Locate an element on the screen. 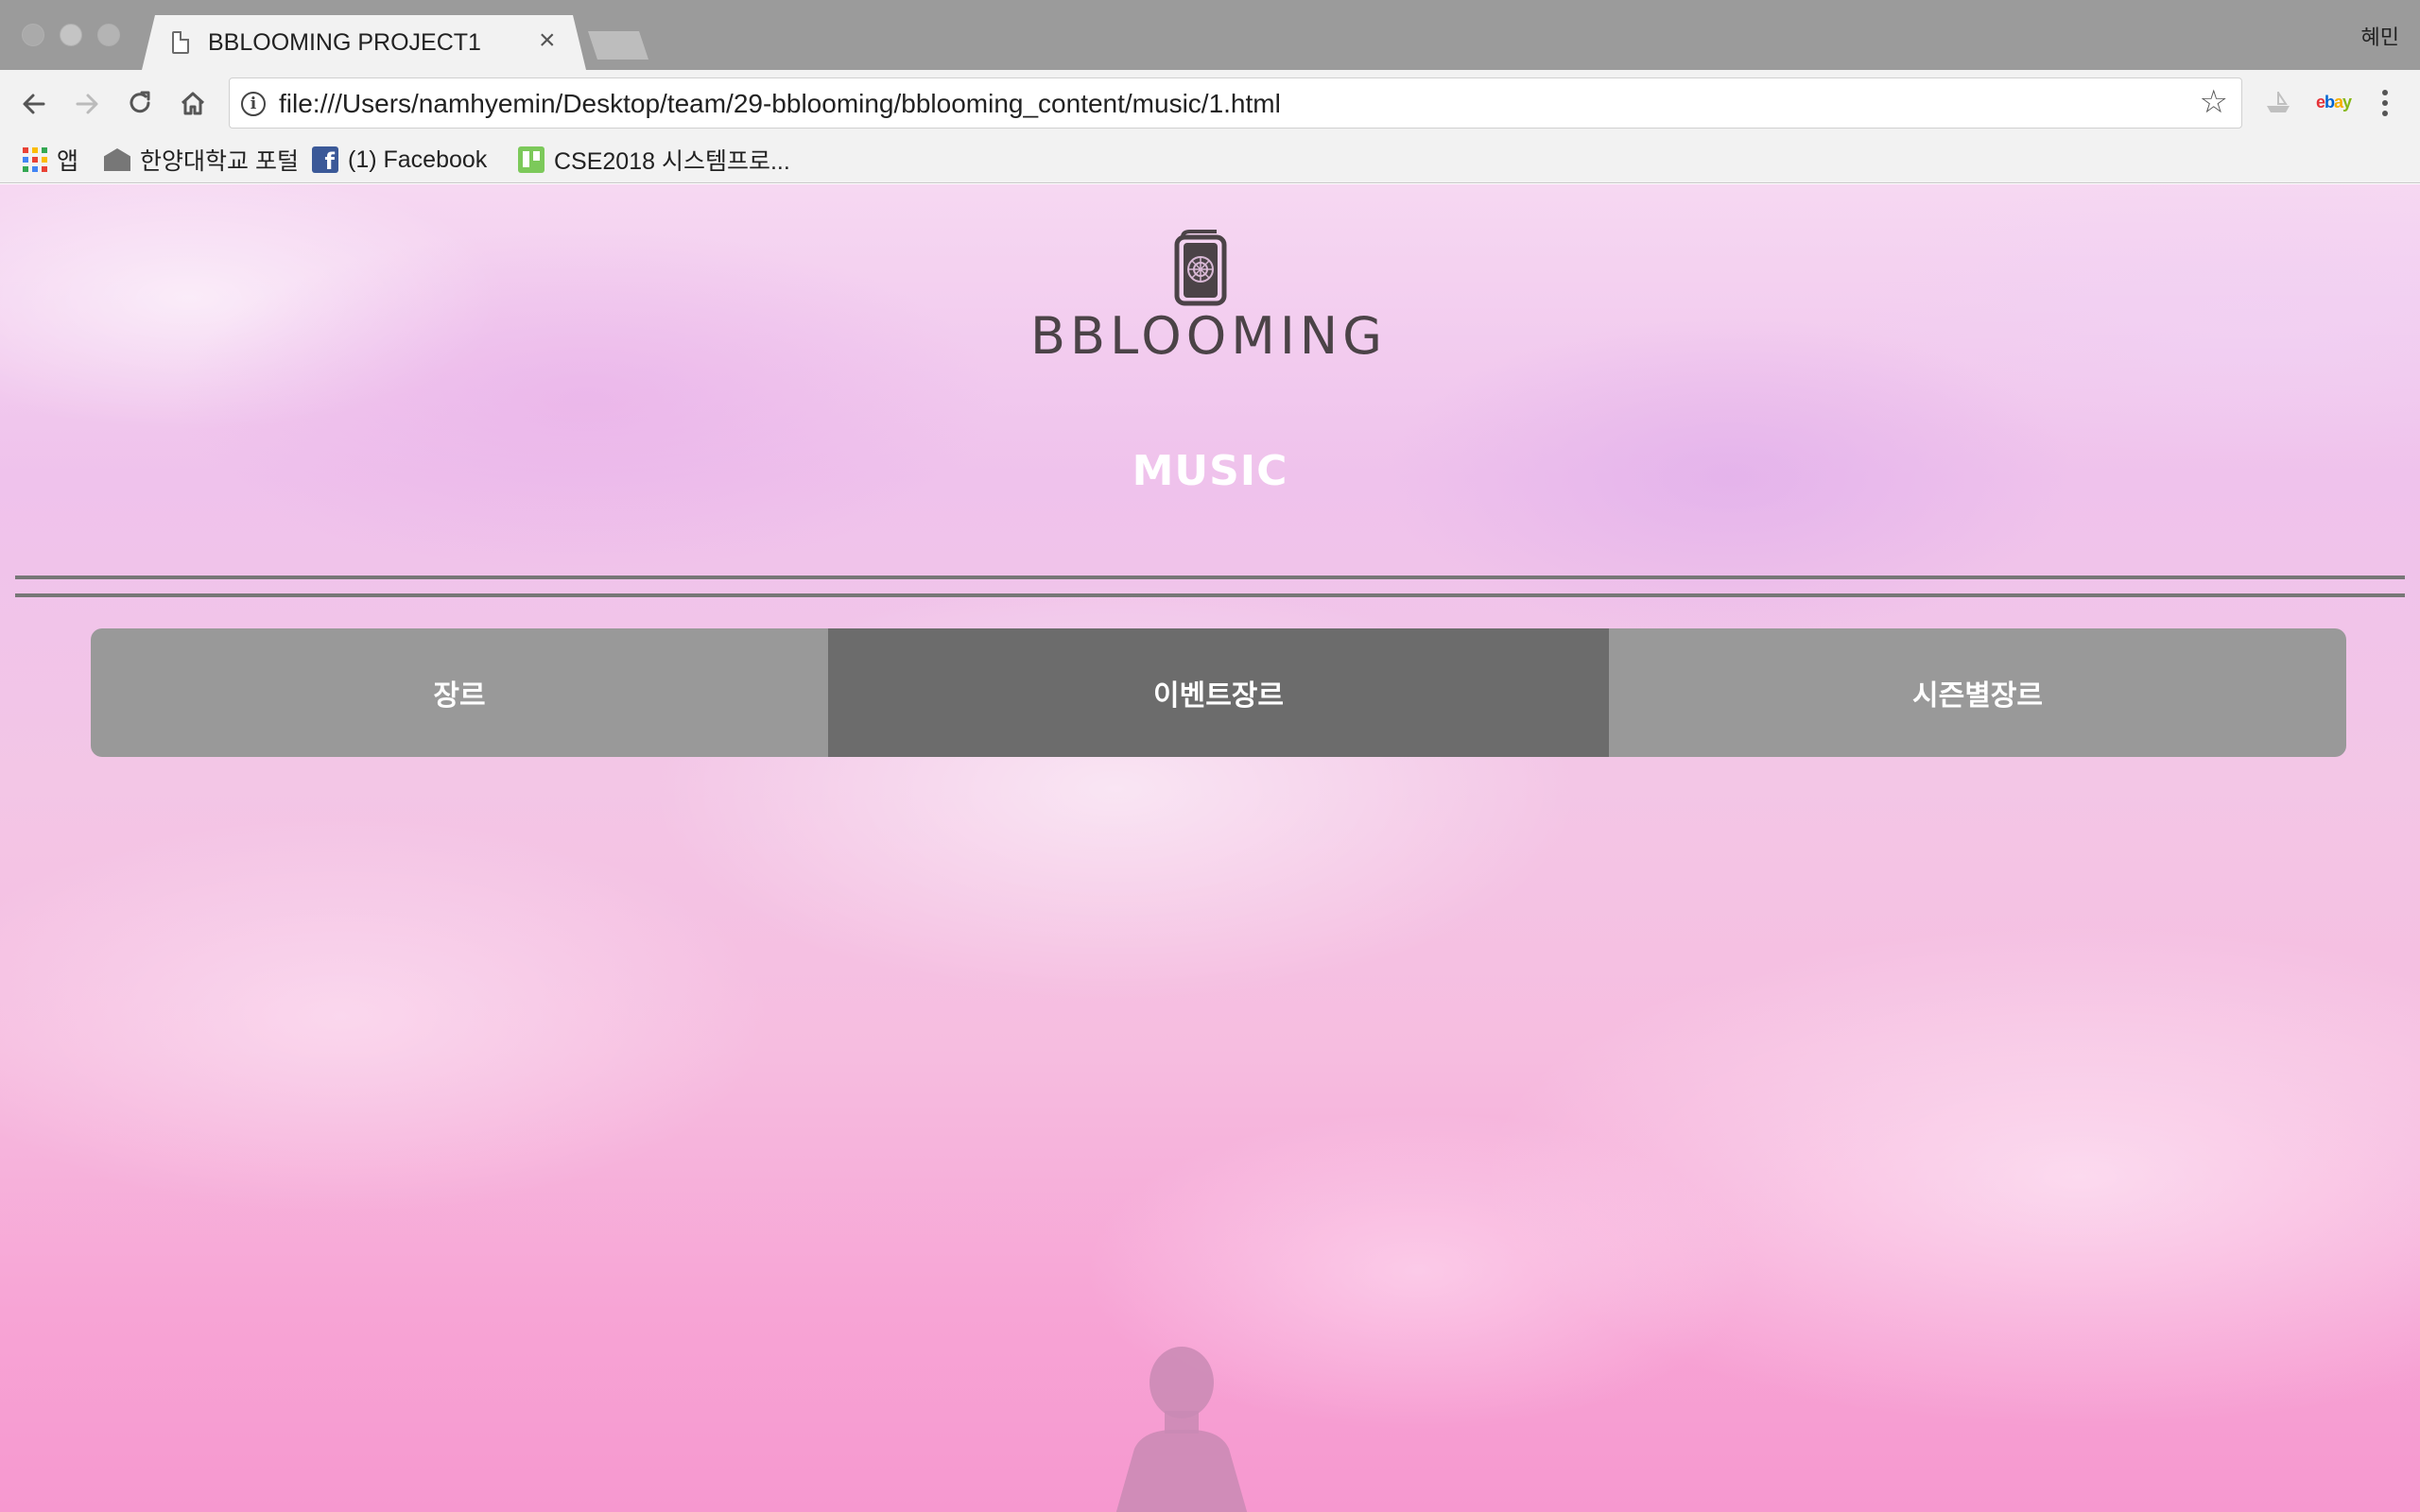 This screenshot has width=2420, height=1512. bookmark-label: 한양대학교 포털 is located at coordinates (219, 161).